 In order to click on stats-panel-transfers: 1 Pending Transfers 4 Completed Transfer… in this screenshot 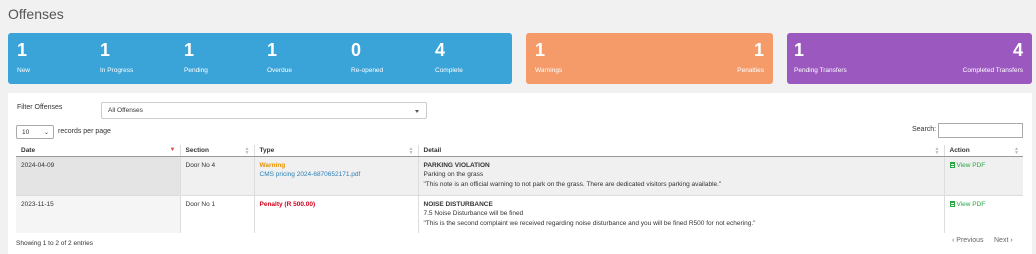, I will do `click(909, 58)`.